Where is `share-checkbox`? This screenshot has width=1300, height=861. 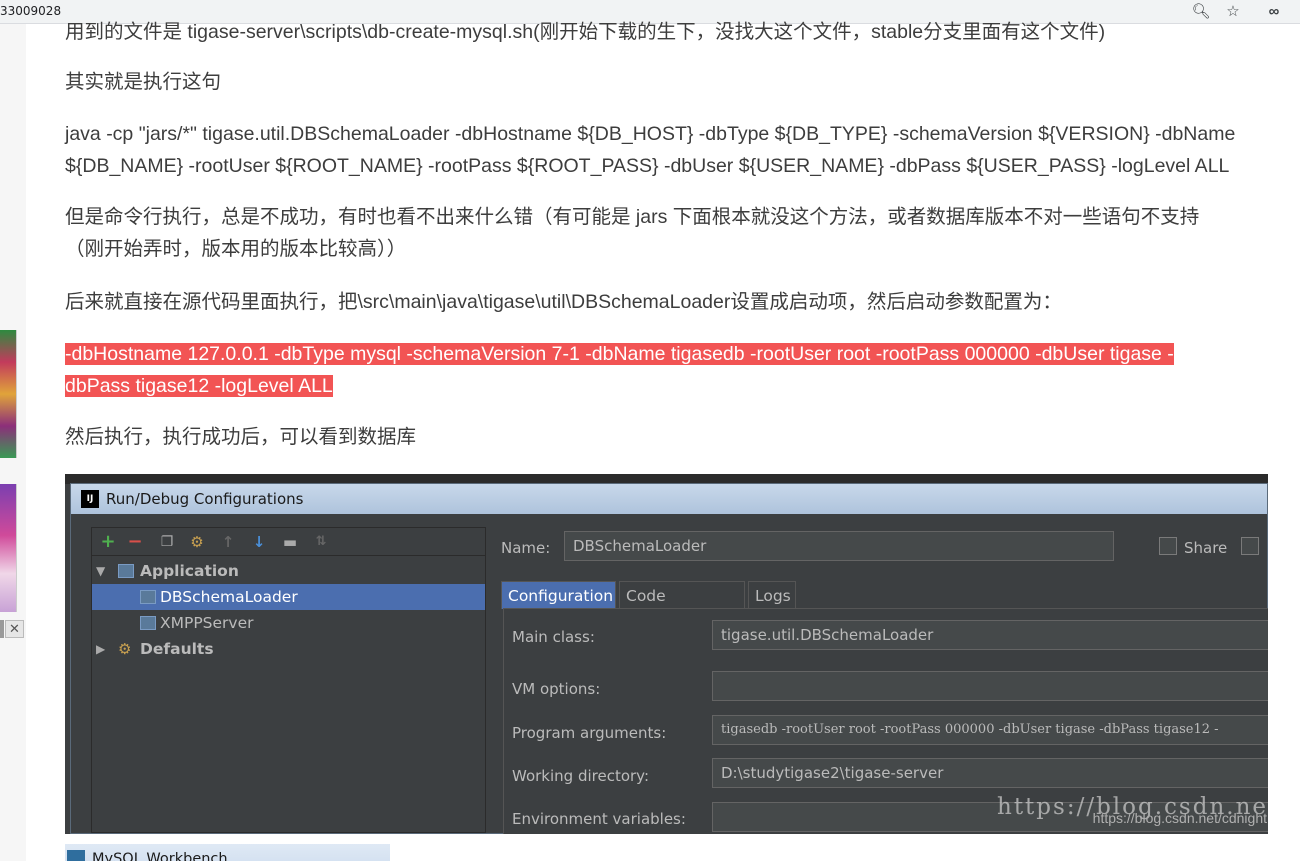
share-checkbox is located at coordinates (1168, 546).